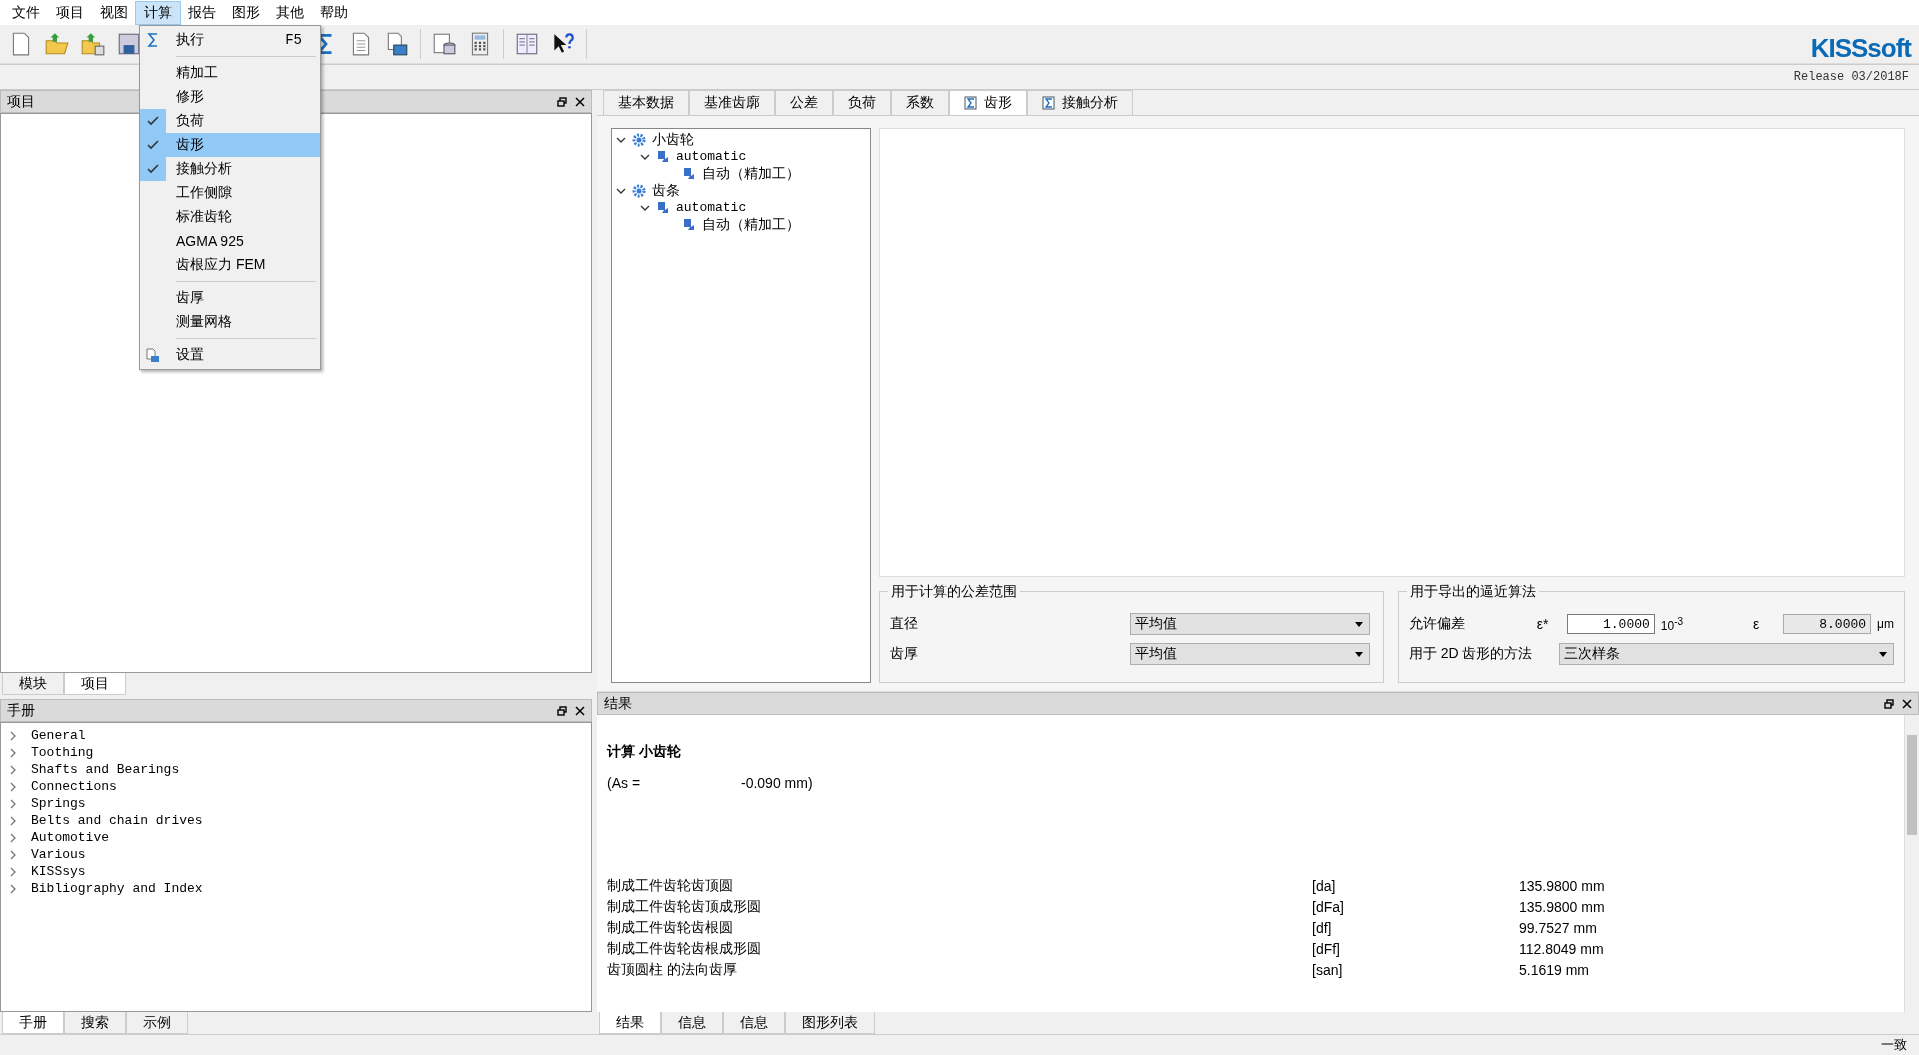  I want to click on menu-item: 计算, so click(158, 12).